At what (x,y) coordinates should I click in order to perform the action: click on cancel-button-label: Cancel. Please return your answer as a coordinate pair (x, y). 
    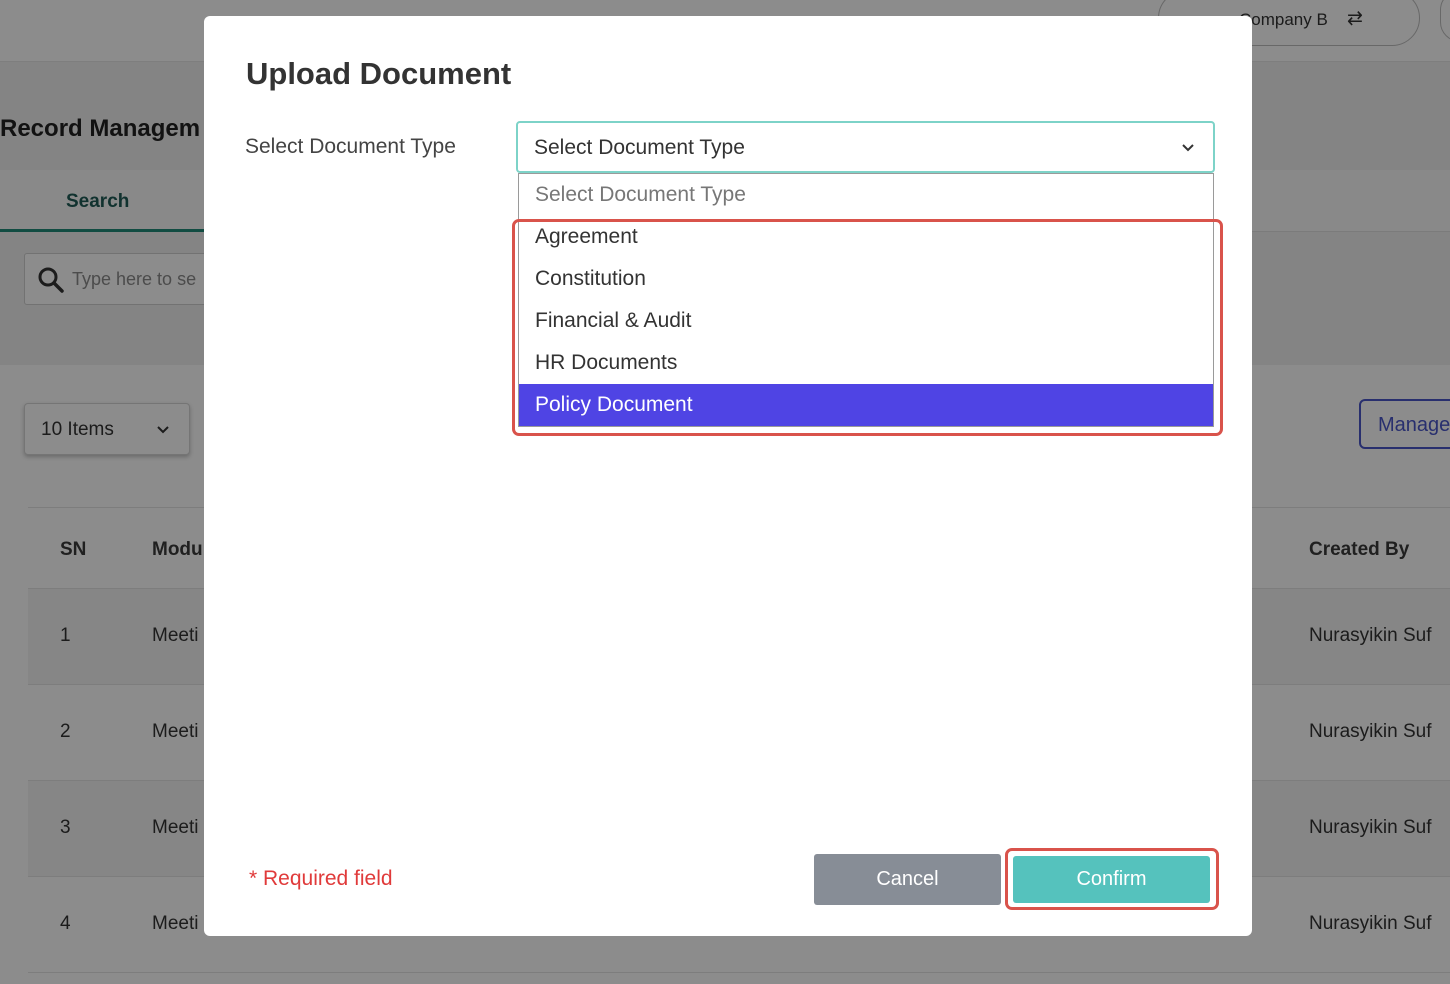
    Looking at the image, I should click on (907, 879).